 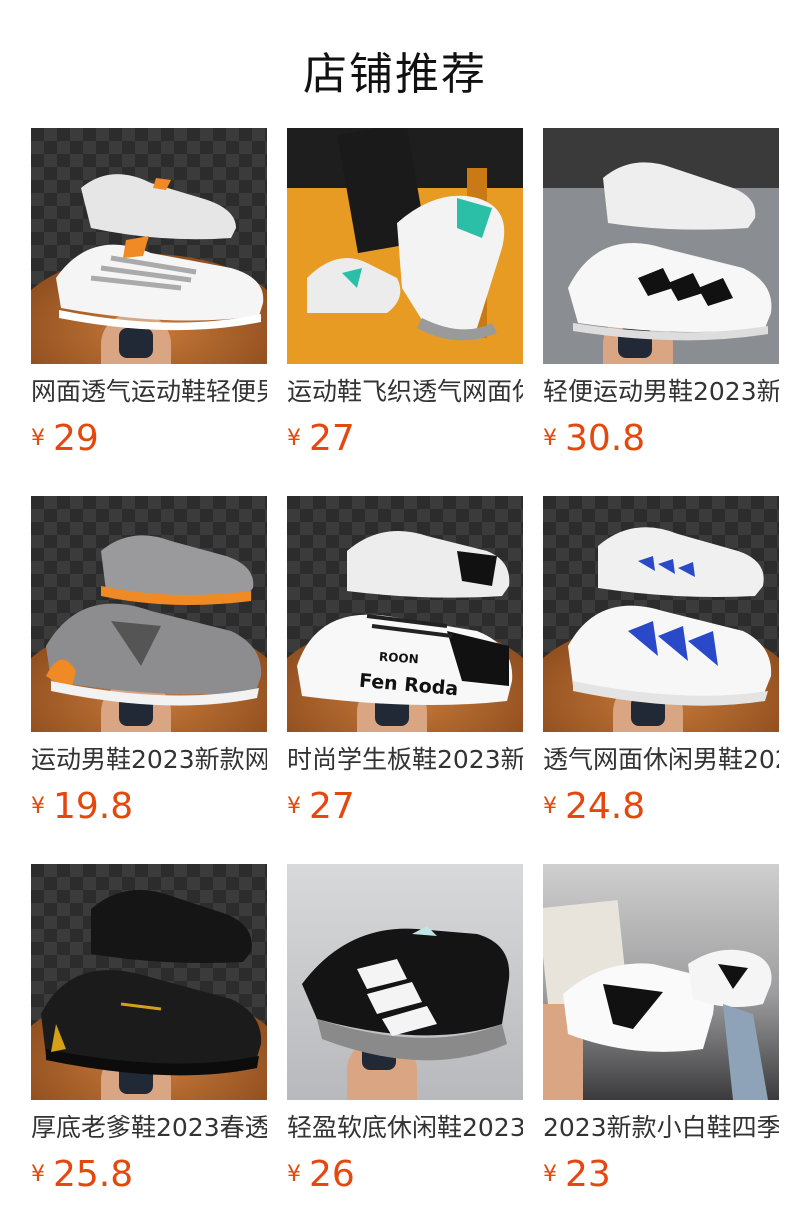 What do you see at coordinates (405, 1128) in the screenshot?
I see `product-name: 轻盈软底休闲鞋2023` at bounding box center [405, 1128].